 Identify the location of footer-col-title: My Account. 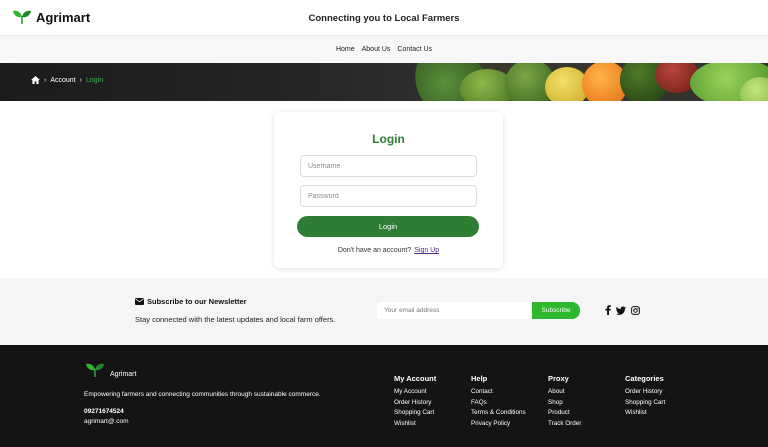
(415, 378).